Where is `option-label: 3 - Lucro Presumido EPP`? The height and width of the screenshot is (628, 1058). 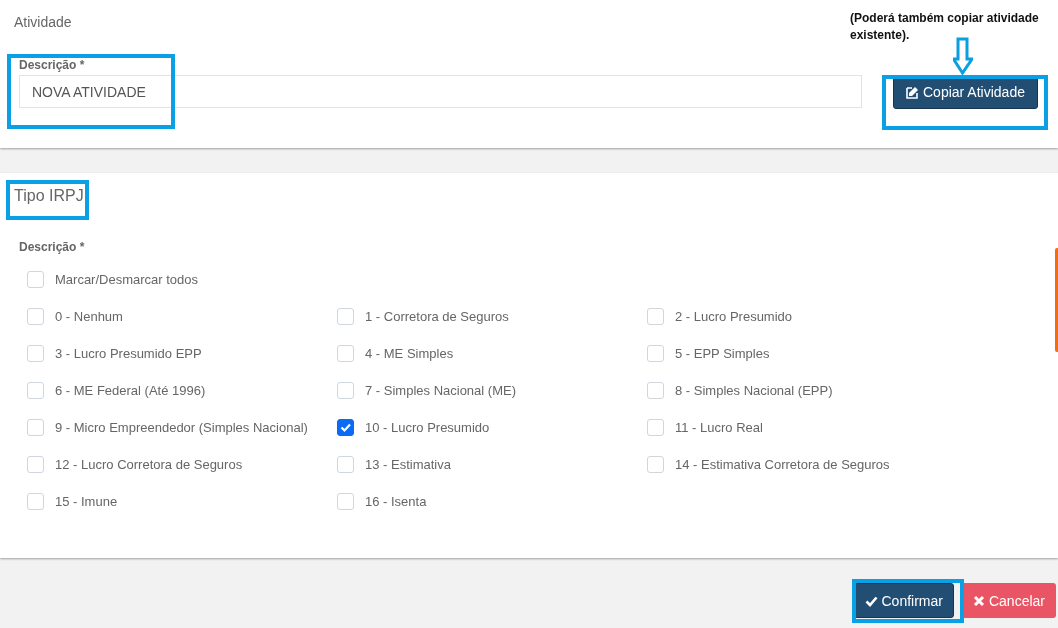 option-label: 3 - Lucro Presumido EPP is located at coordinates (128, 353).